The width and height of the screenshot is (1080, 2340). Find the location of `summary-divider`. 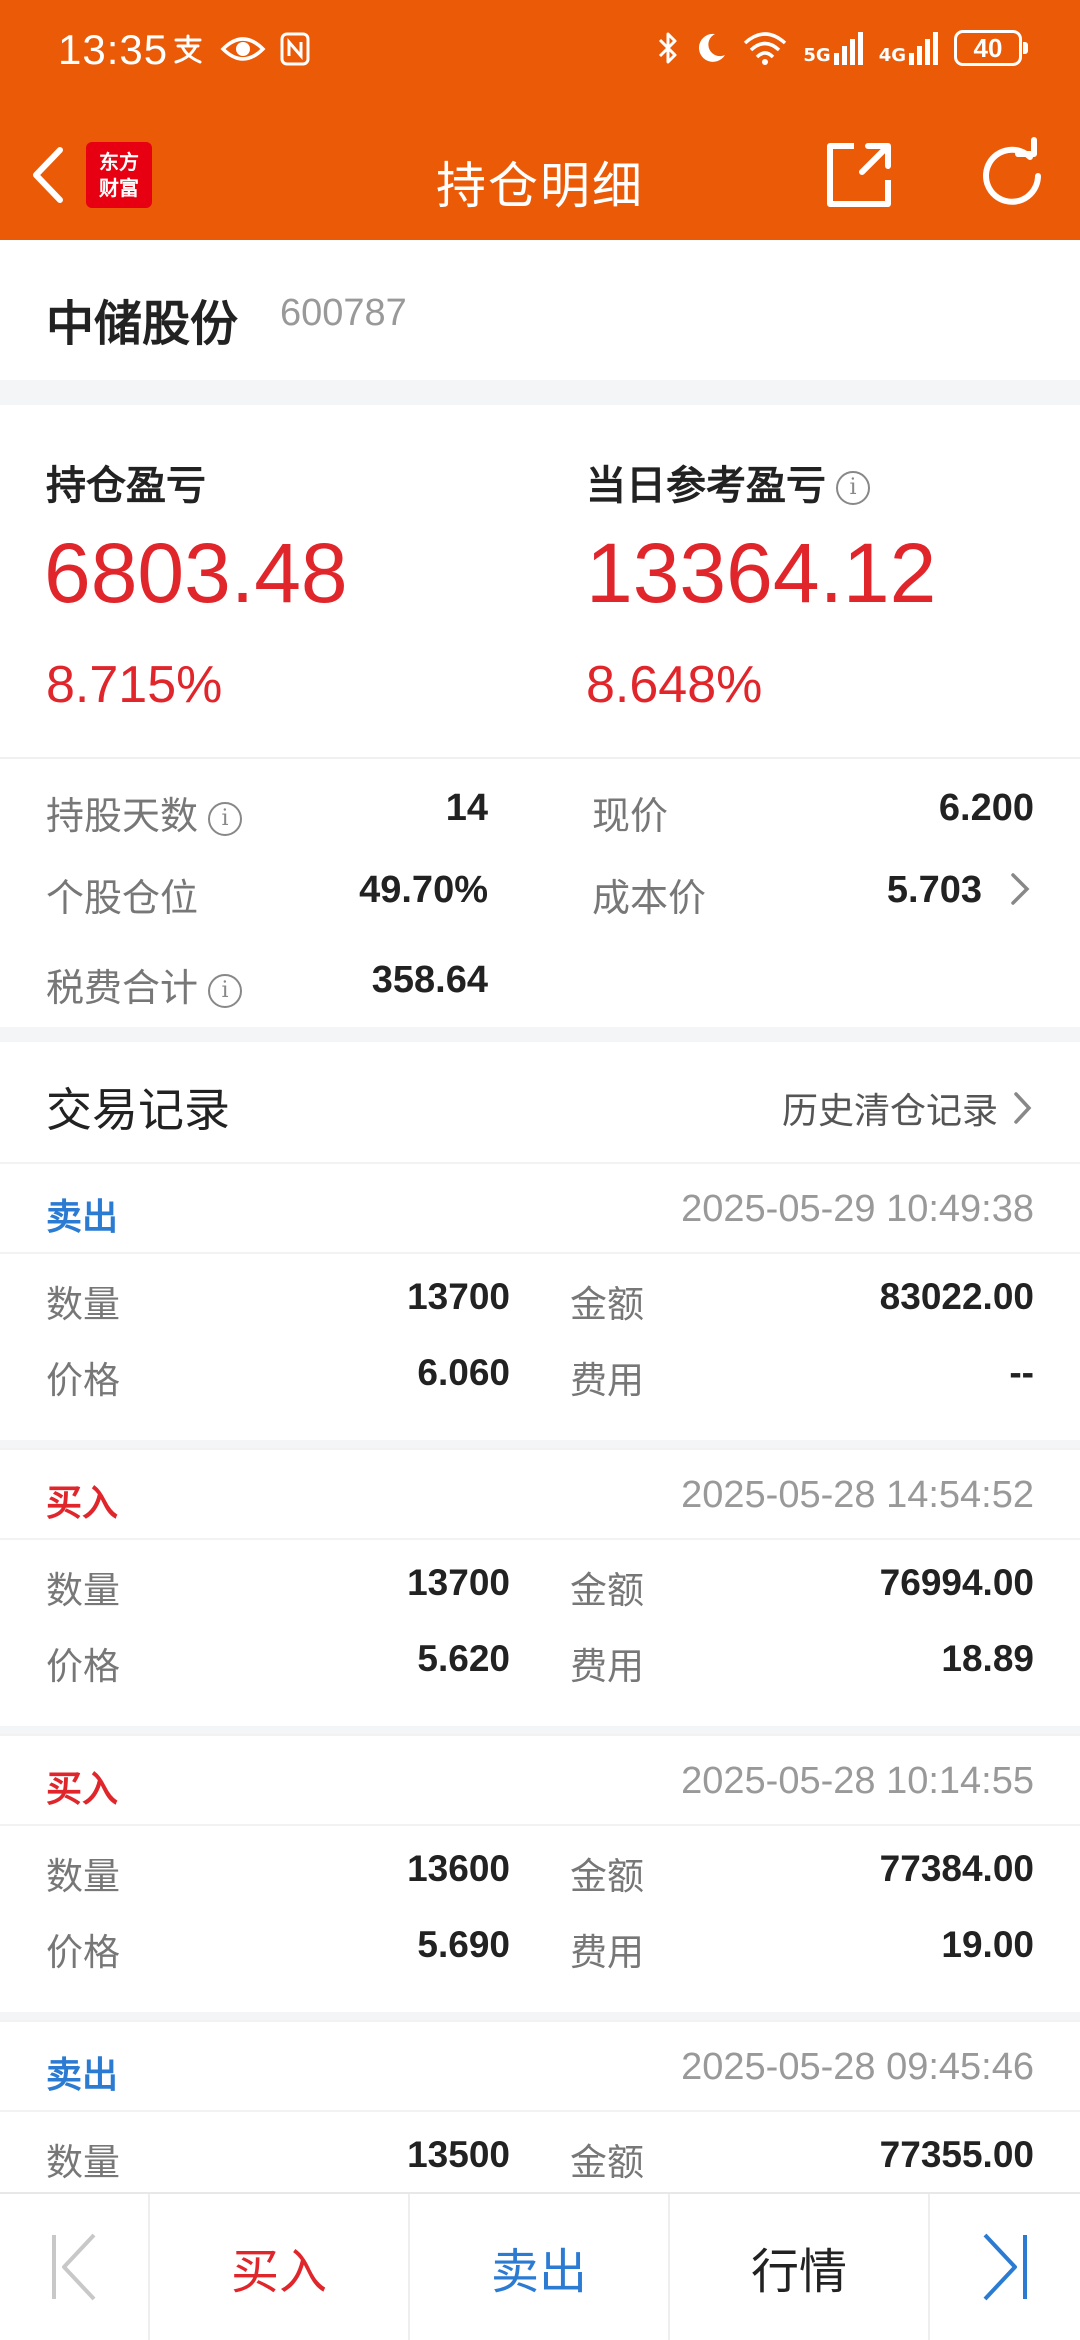

summary-divider is located at coordinates (540, 758).